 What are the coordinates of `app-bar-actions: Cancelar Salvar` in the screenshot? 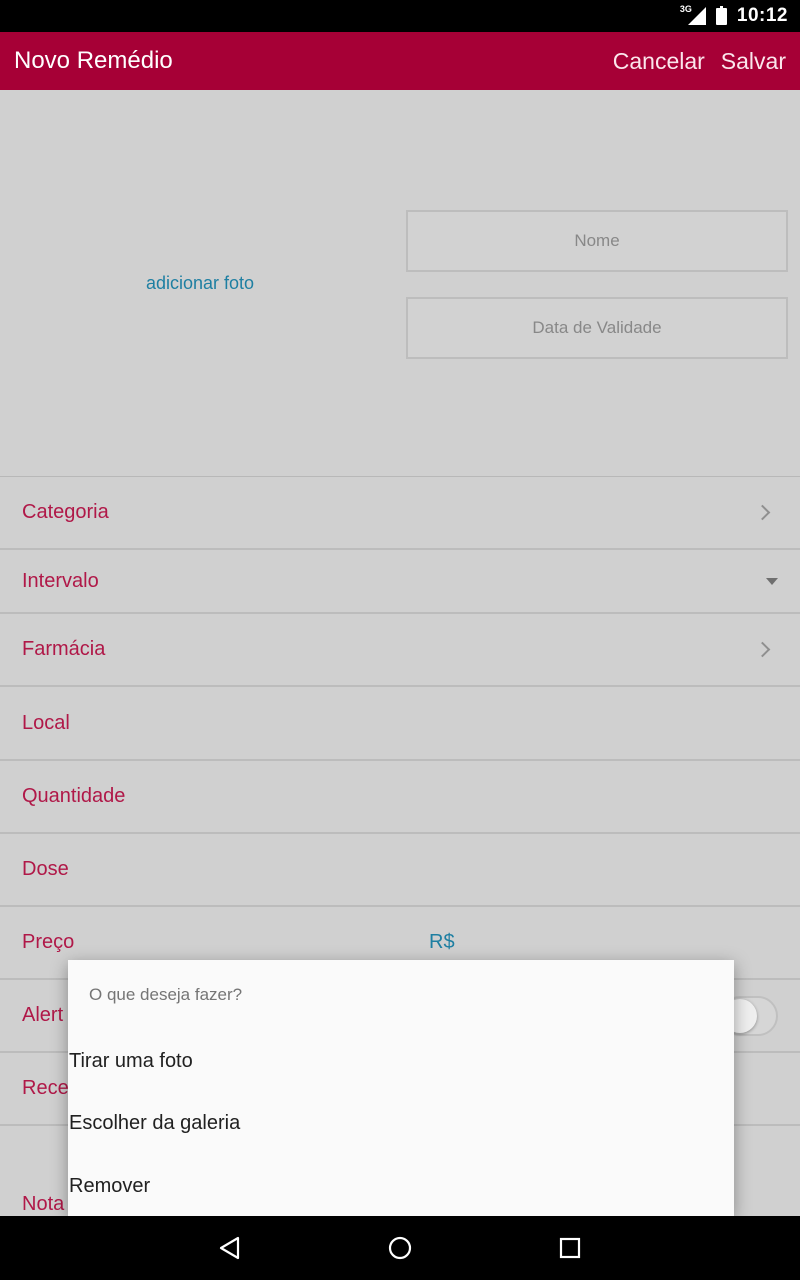 It's located at (699, 61).